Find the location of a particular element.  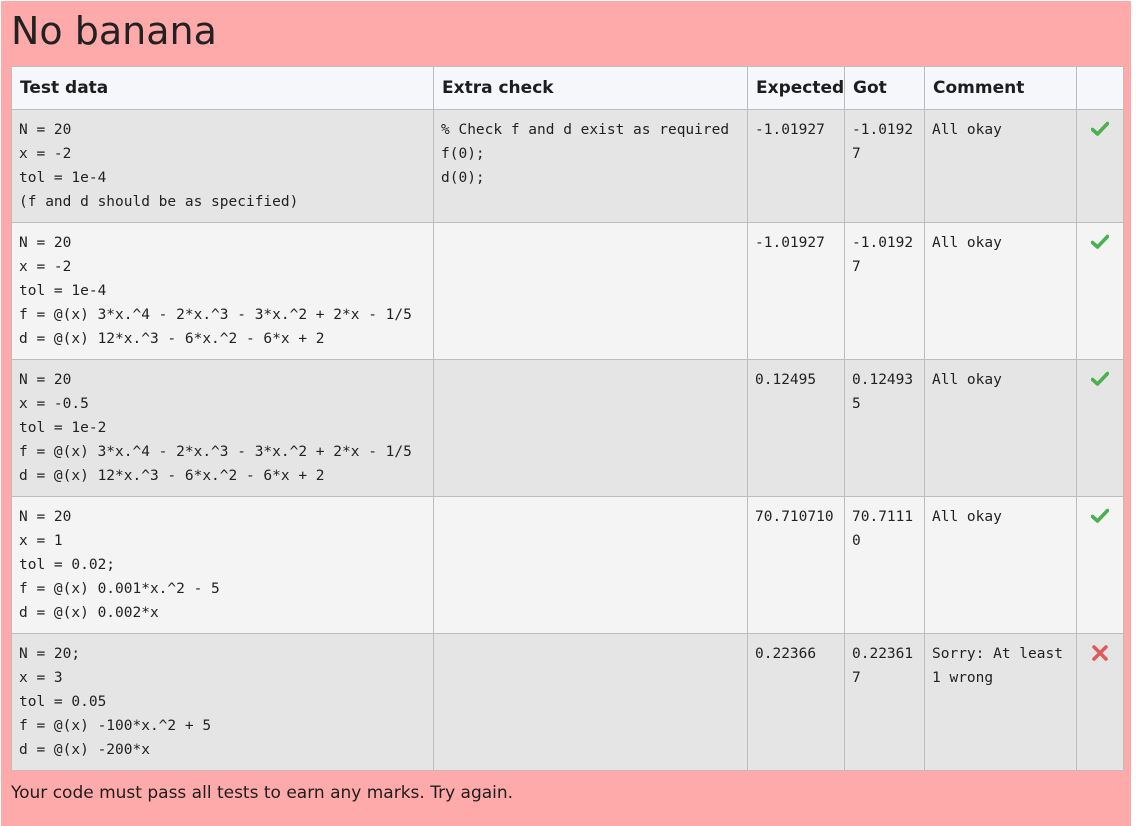

header-comment: Comment is located at coordinates (1000, 88).